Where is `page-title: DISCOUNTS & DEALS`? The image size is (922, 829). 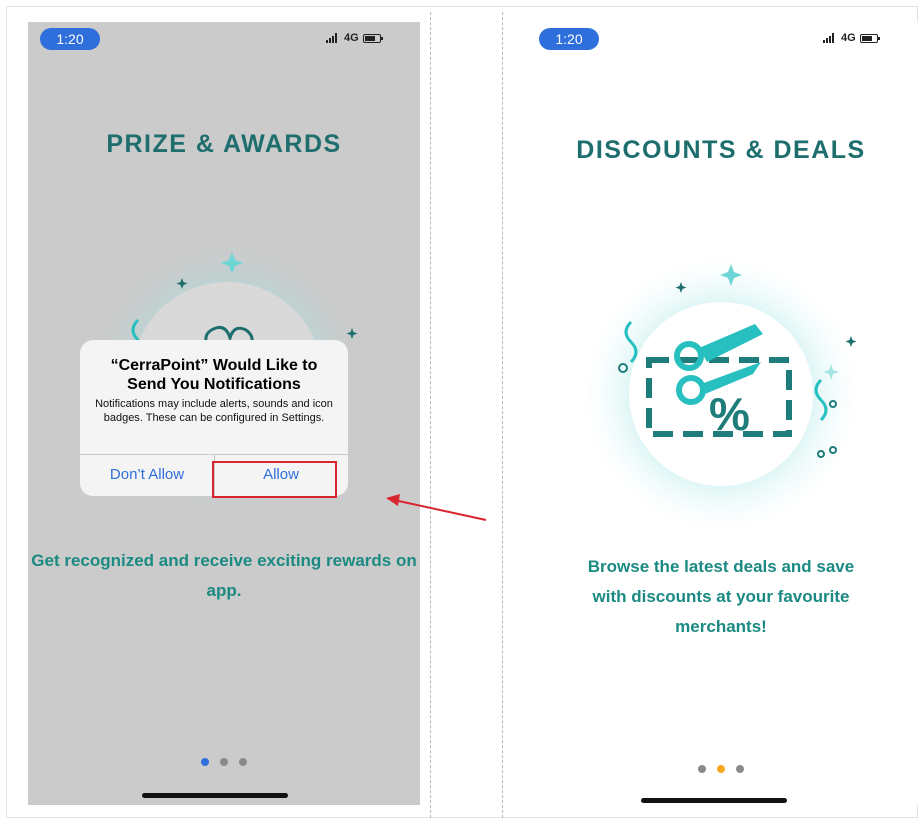 page-title: DISCOUNTS & DEALS is located at coordinates (721, 150).